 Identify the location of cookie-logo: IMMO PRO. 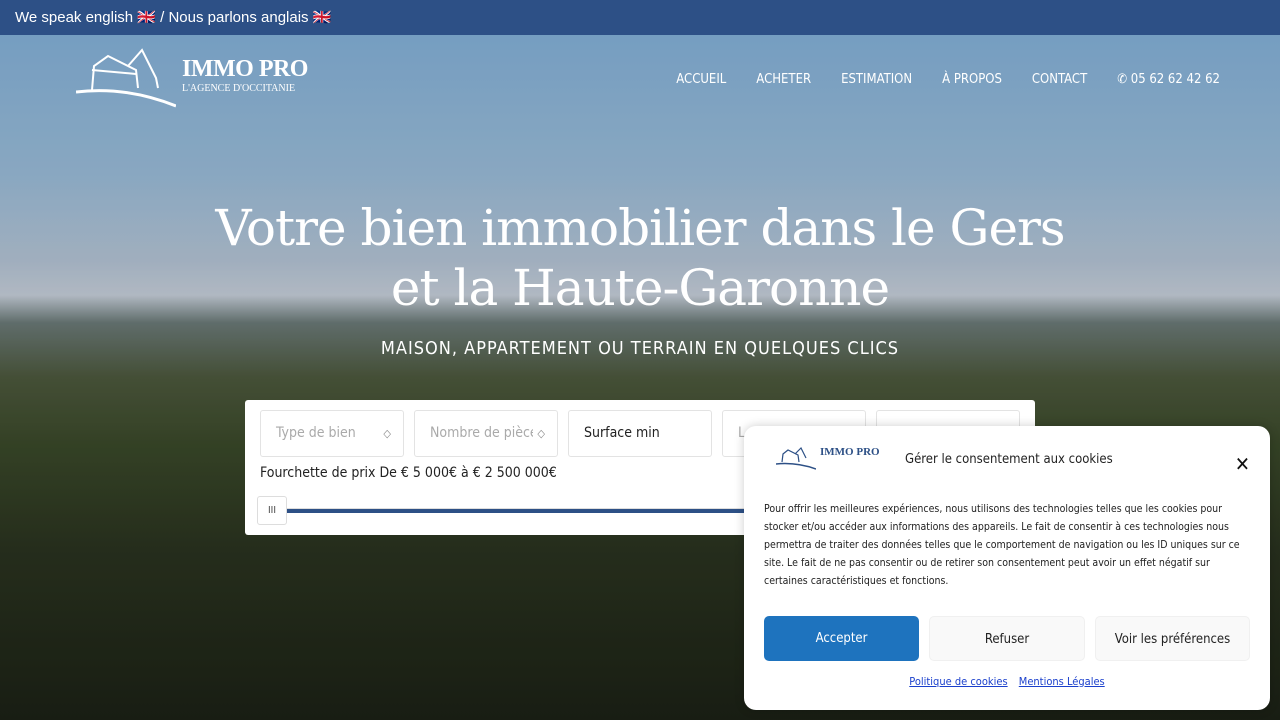
(827, 460).